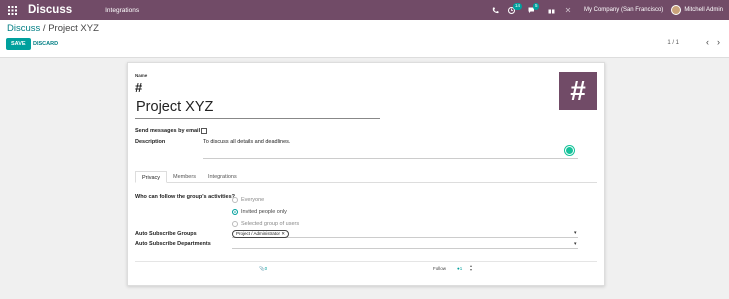 The width and height of the screenshot is (729, 299). I want to click on phone-icon, so click(496, 10).